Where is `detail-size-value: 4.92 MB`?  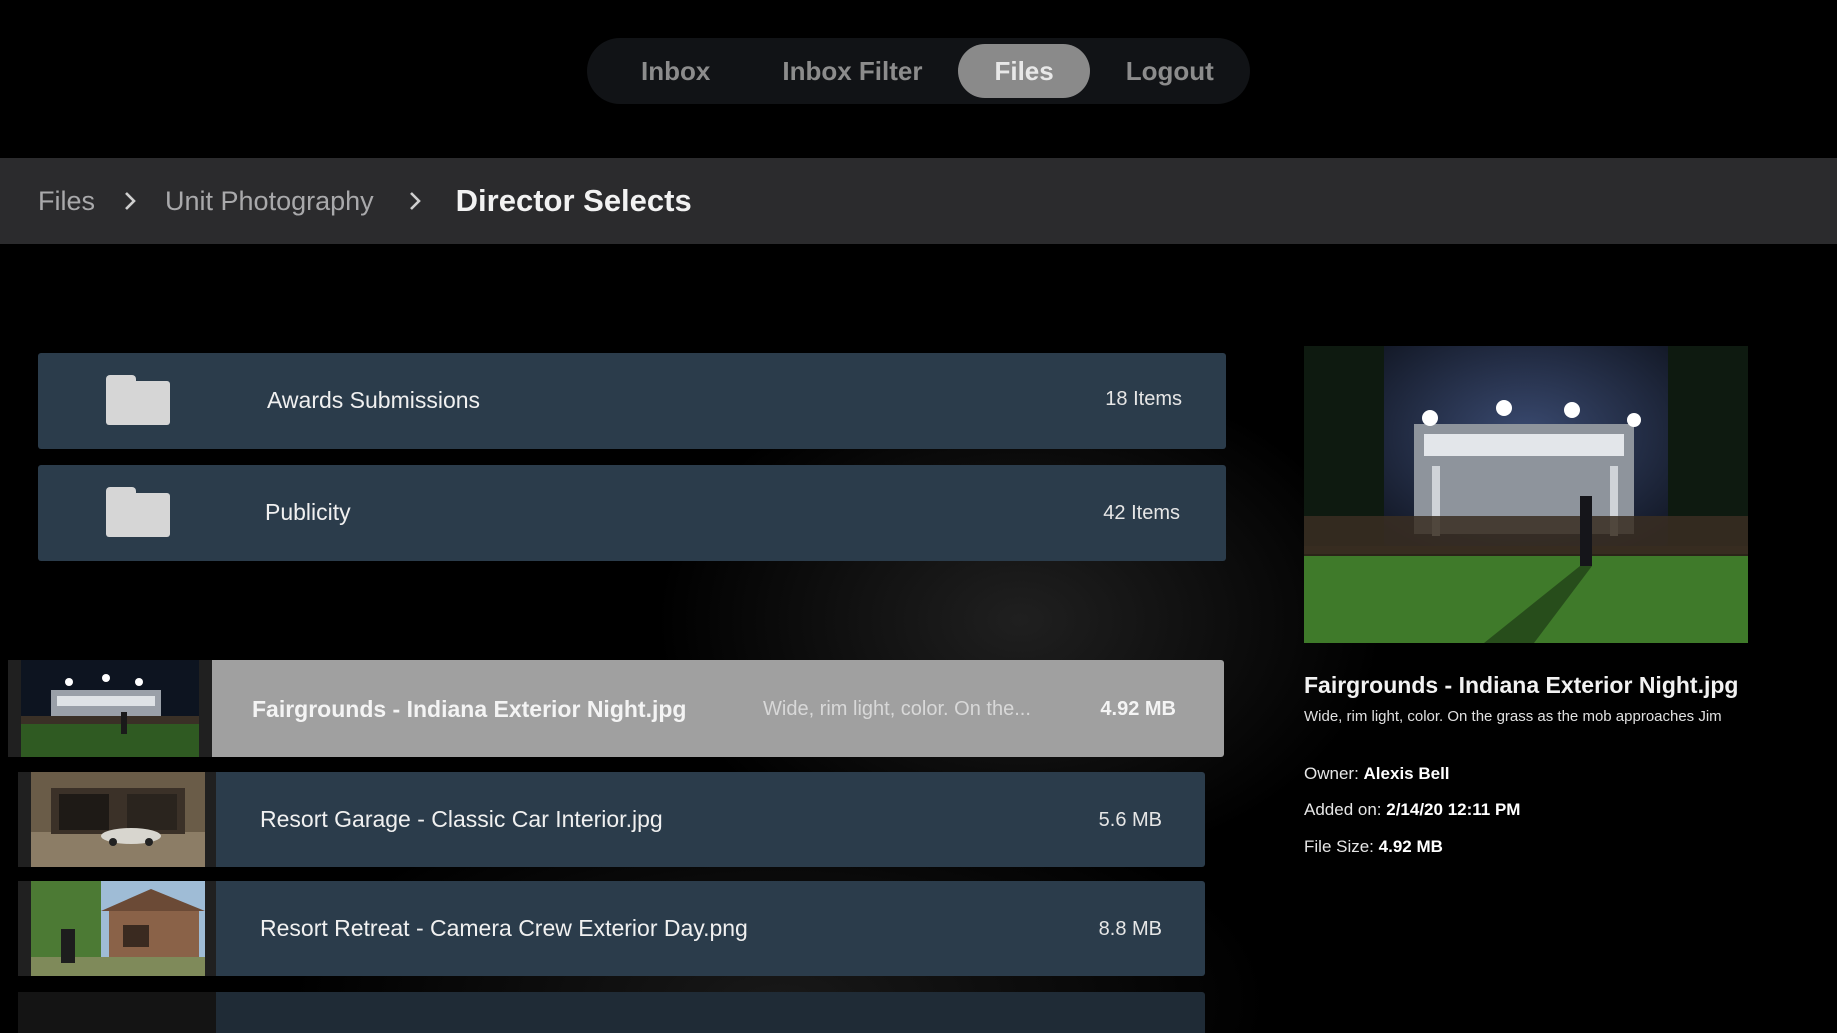
detail-size-value: 4.92 MB is located at coordinates (1410, 846).